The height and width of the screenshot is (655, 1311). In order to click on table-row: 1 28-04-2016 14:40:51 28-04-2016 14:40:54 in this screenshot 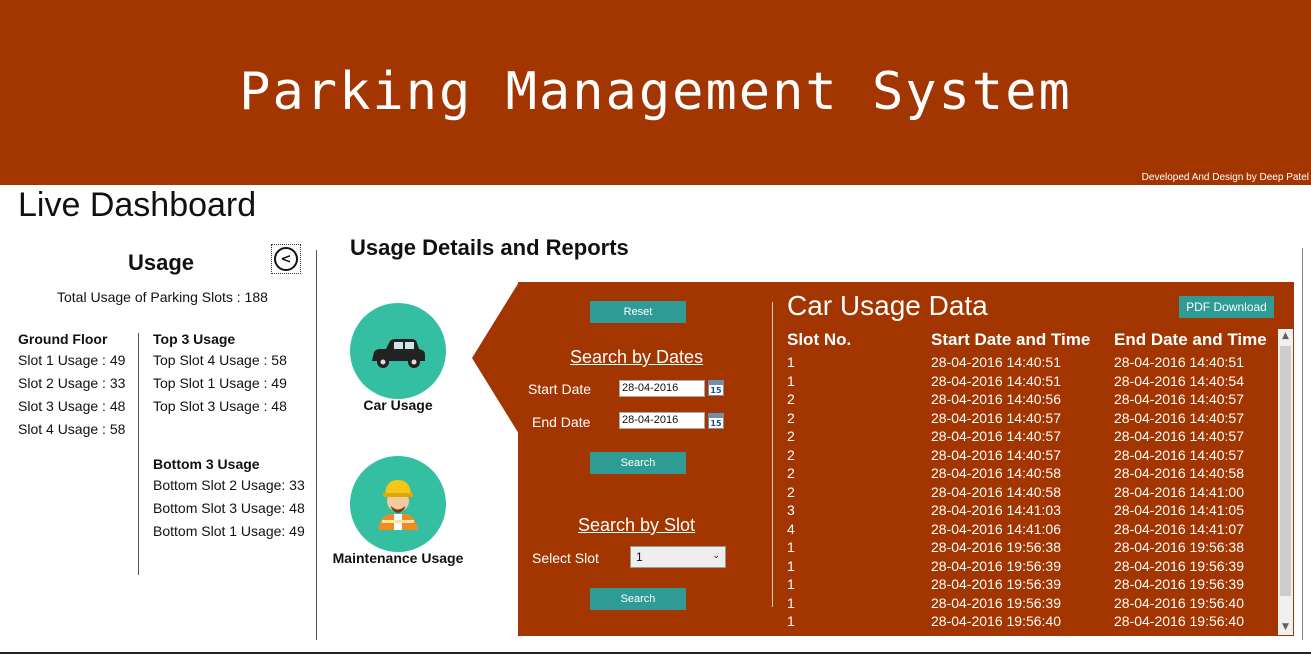, I will do `click(1032, 382)`.